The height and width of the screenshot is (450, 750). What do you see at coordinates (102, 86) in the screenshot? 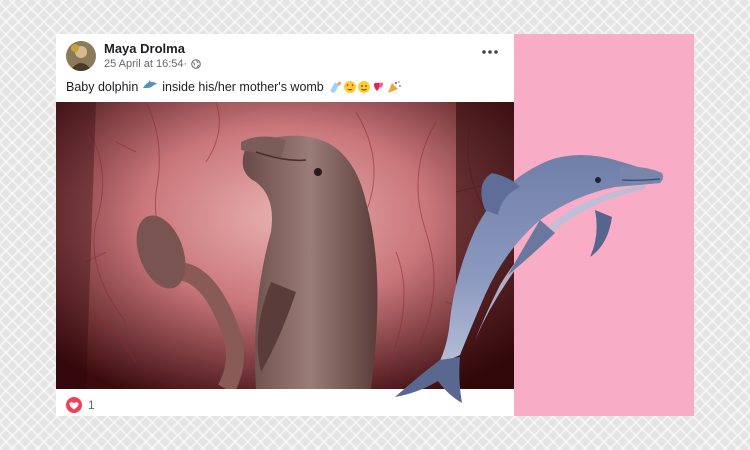
I see `caption-text-start: Baby dolphin` at bounding box center [102, 86].